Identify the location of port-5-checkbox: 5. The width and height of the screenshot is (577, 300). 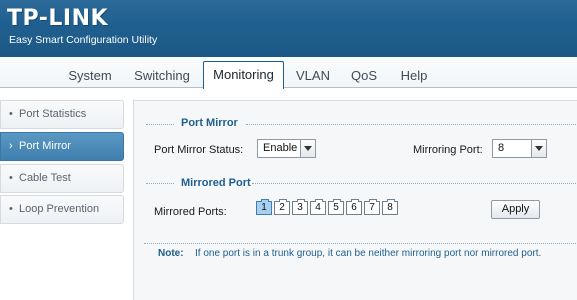
(336, 207).